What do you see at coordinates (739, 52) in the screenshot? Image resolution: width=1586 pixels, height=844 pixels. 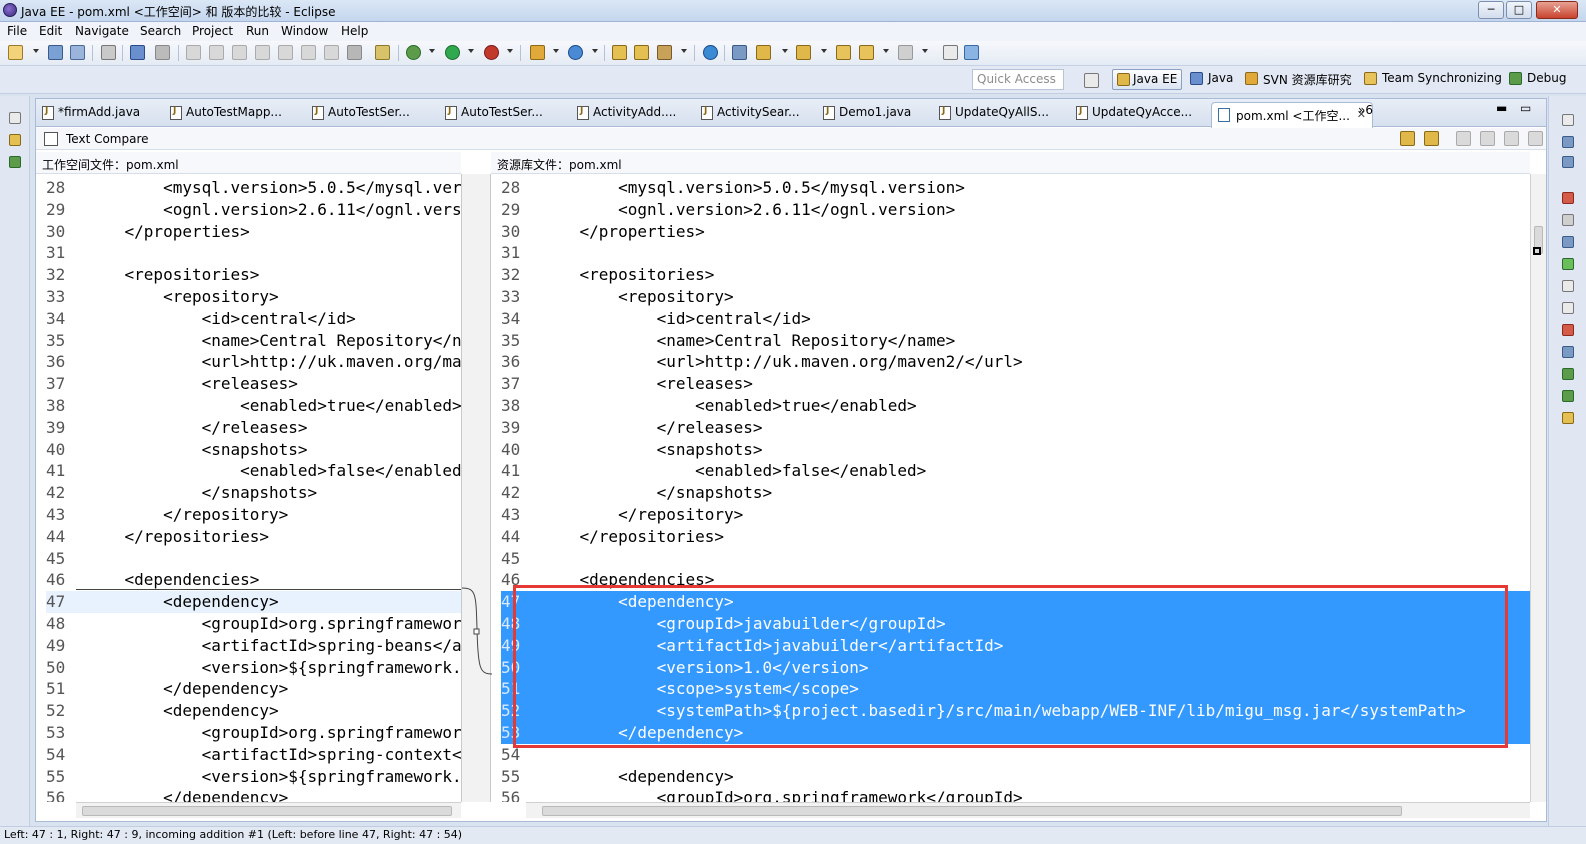 I see `toggle-mark-occurrences-icon` at bounding box center [739, 52].